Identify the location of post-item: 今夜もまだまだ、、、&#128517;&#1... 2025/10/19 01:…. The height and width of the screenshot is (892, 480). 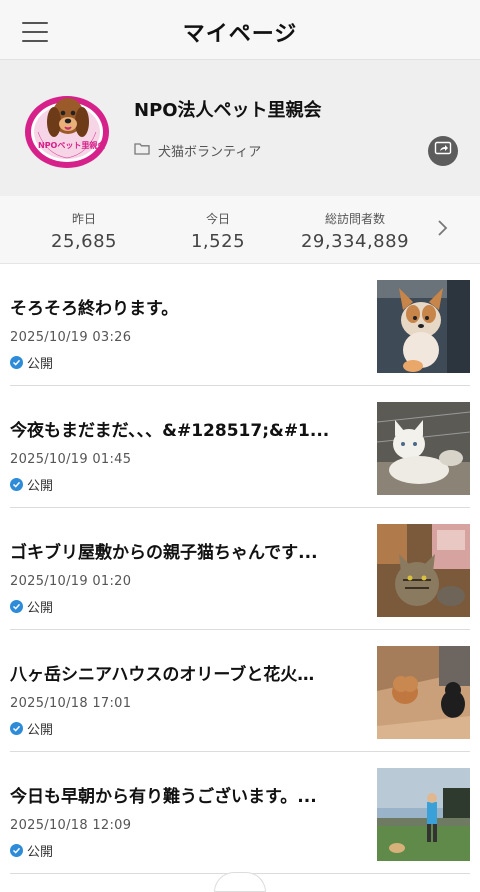
(240, 447).